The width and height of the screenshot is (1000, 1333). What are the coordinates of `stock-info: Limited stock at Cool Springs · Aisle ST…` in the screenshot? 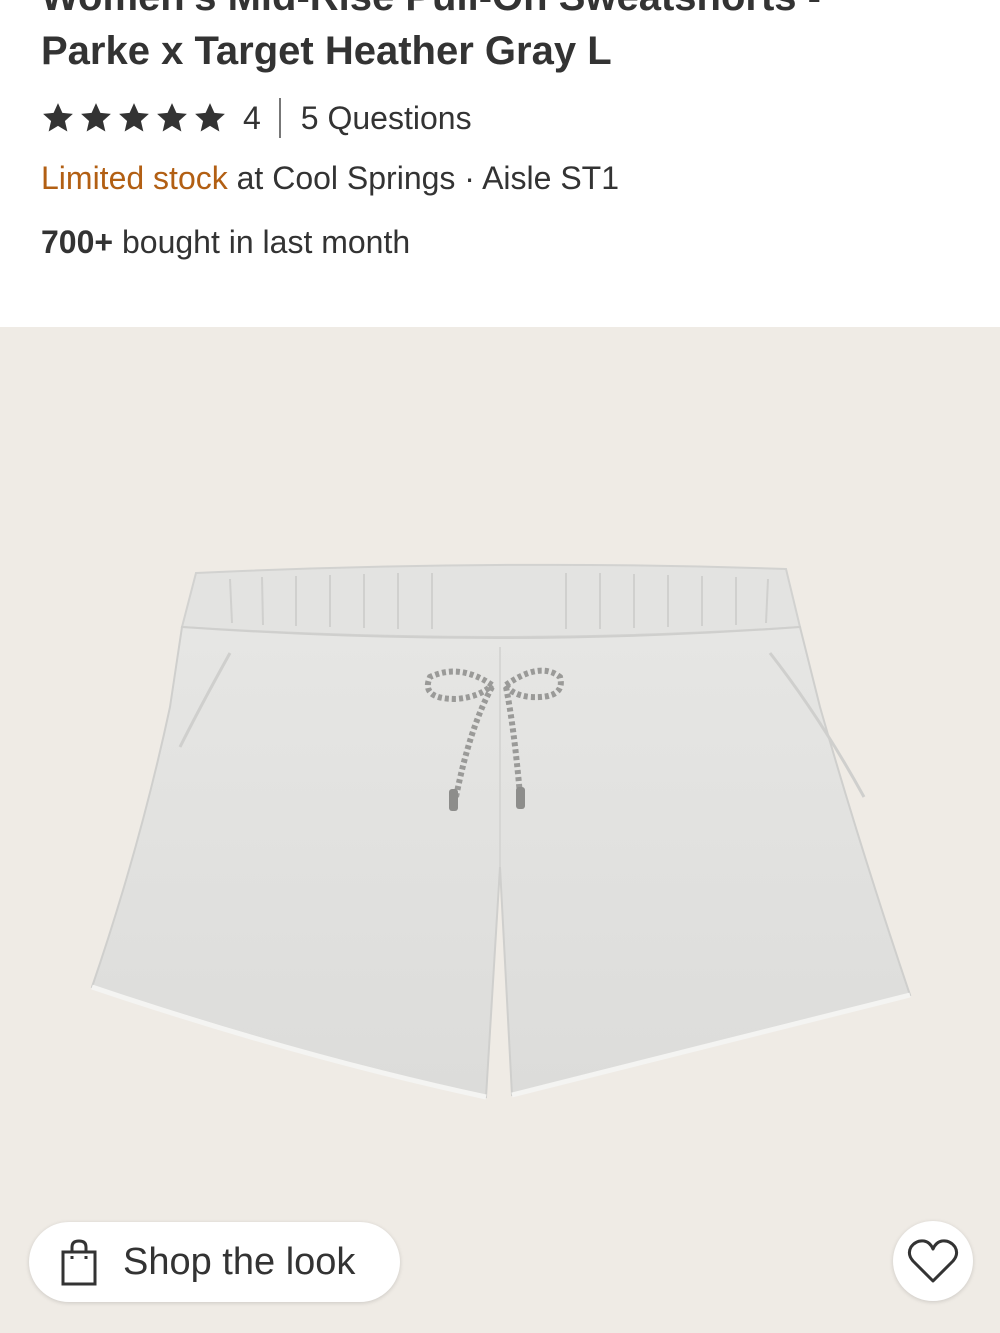 It's located at (330, 178).